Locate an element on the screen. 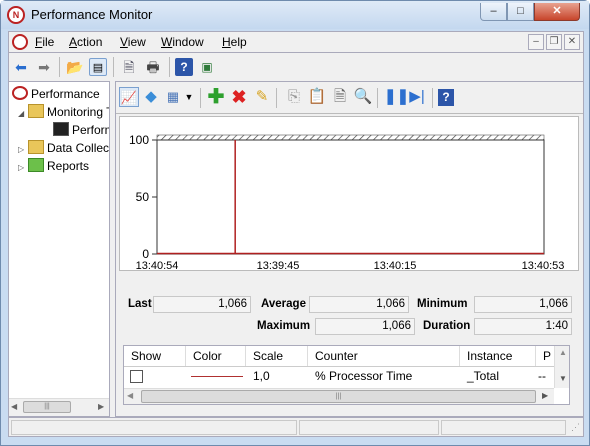  tree-item-reports: ▷ Reports is located at coordinates (53, 166).